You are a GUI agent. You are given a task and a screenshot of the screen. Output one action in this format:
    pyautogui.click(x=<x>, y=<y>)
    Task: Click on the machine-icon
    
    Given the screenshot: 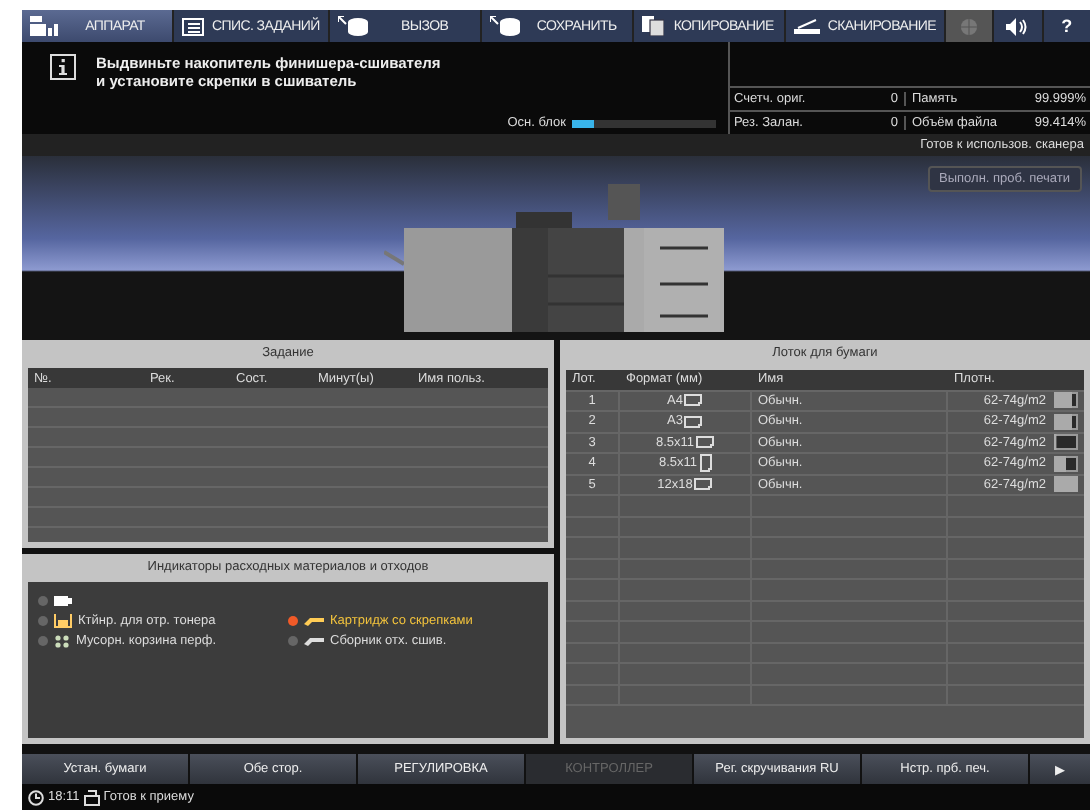 What is the action you would take?
    pyautogui.click(x=44, y=26)
    